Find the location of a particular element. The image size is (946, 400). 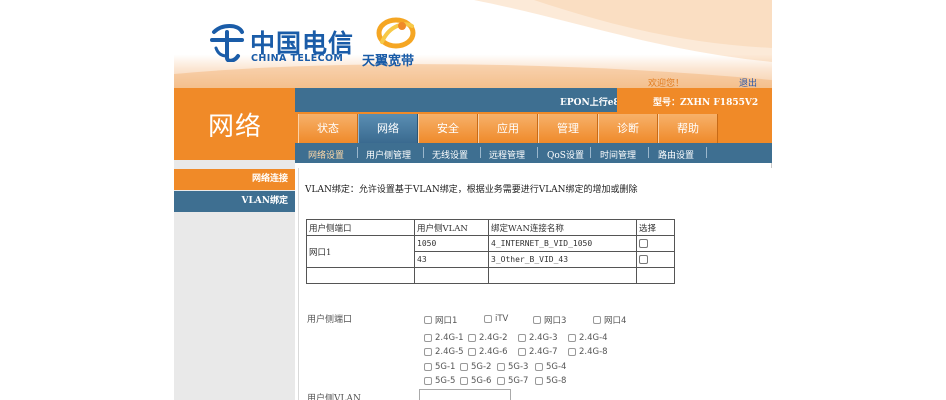

wifi-option: 5G-4 is located at coordinates (550, 367).